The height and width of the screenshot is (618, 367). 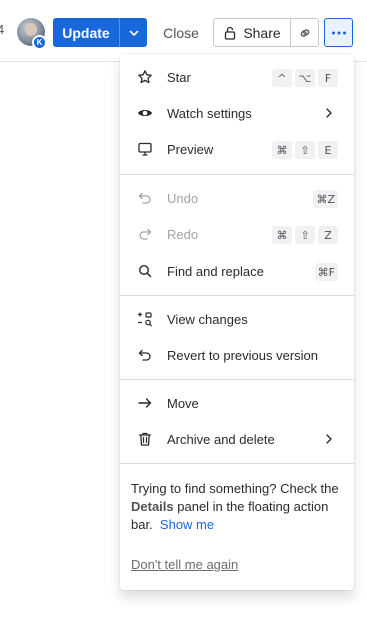 I want to click on avatar: K, so click(x=32, y=34).